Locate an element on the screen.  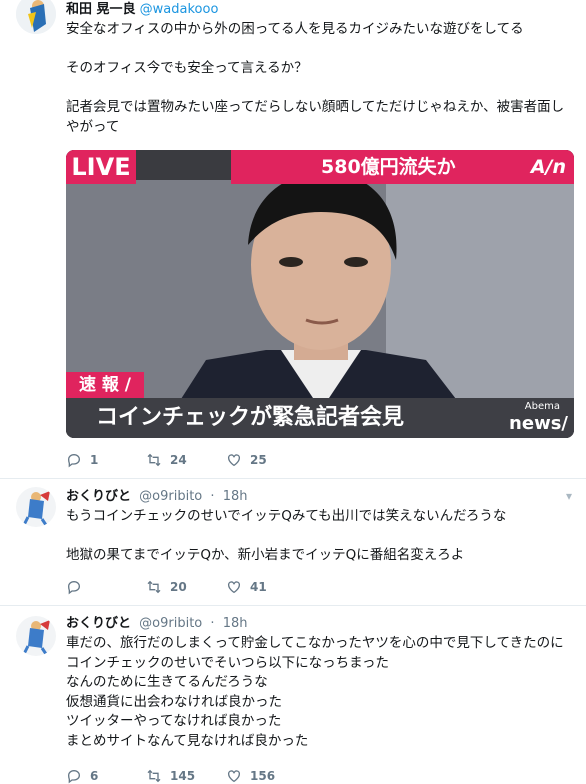
reply-button: 6 is located at coordinates (106, 776).